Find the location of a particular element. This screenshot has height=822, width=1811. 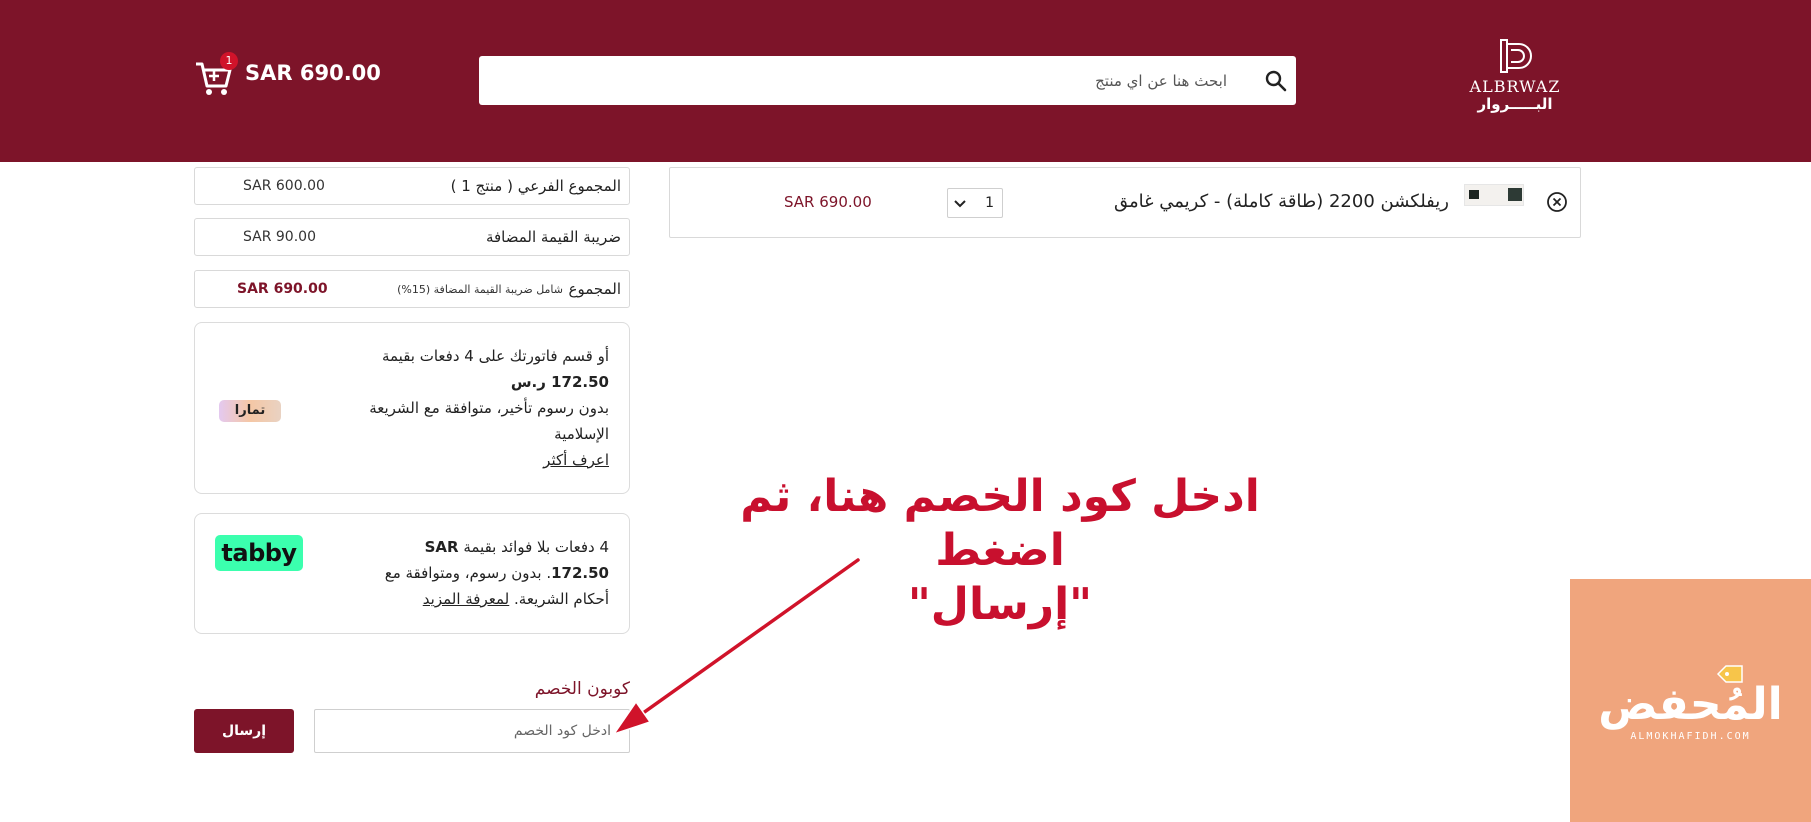

tabby-learn-more-link: لمعرفة المزيد is located at coordinates (466, 599).